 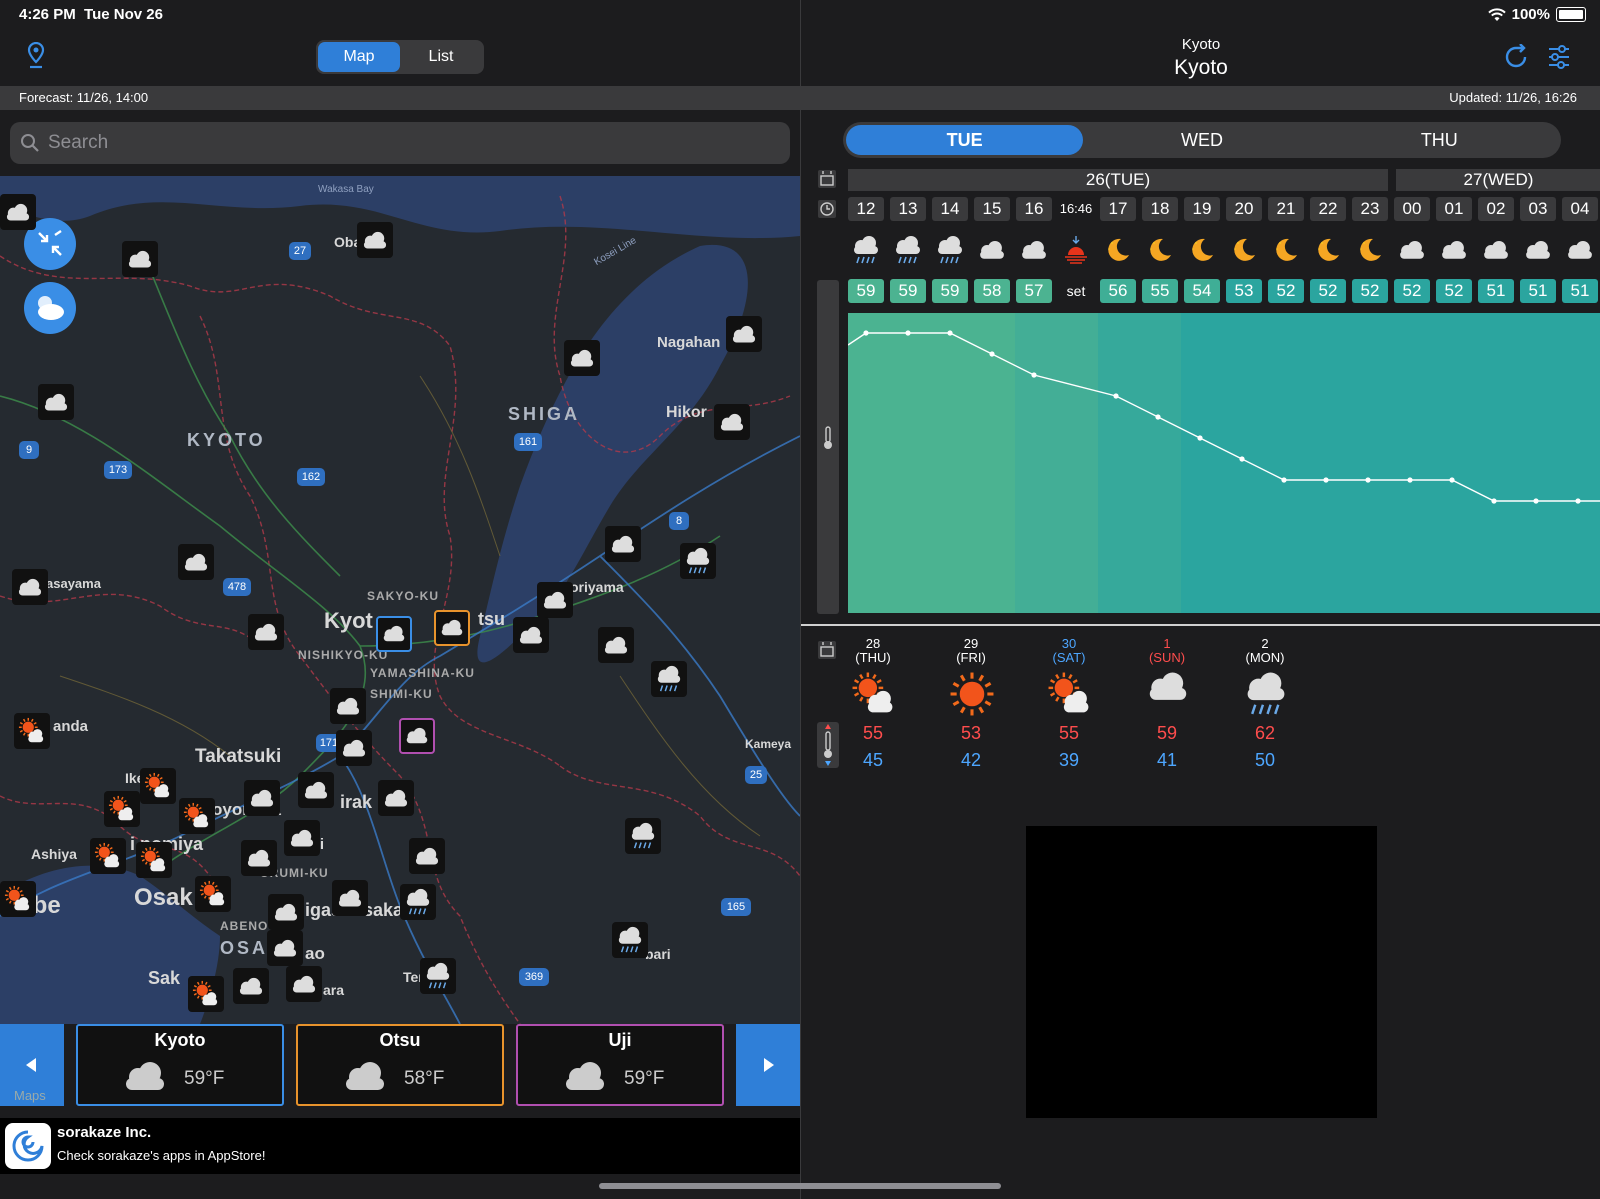 I want to click on daily-column: 28 (THU) 55 45, so click(x=873, y=703).